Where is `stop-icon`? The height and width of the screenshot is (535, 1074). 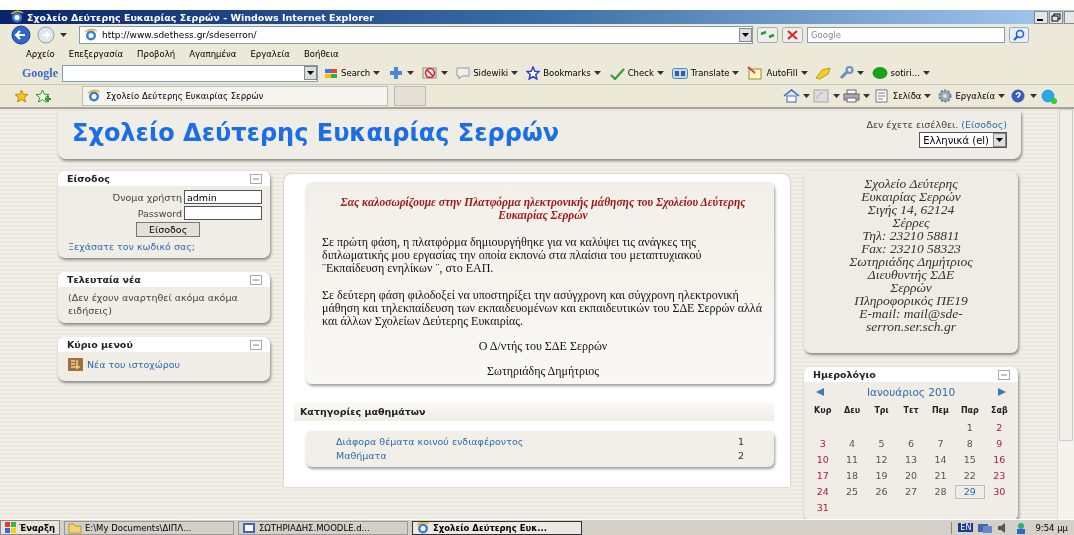 stop-icon is located at coordinates (792, 35).